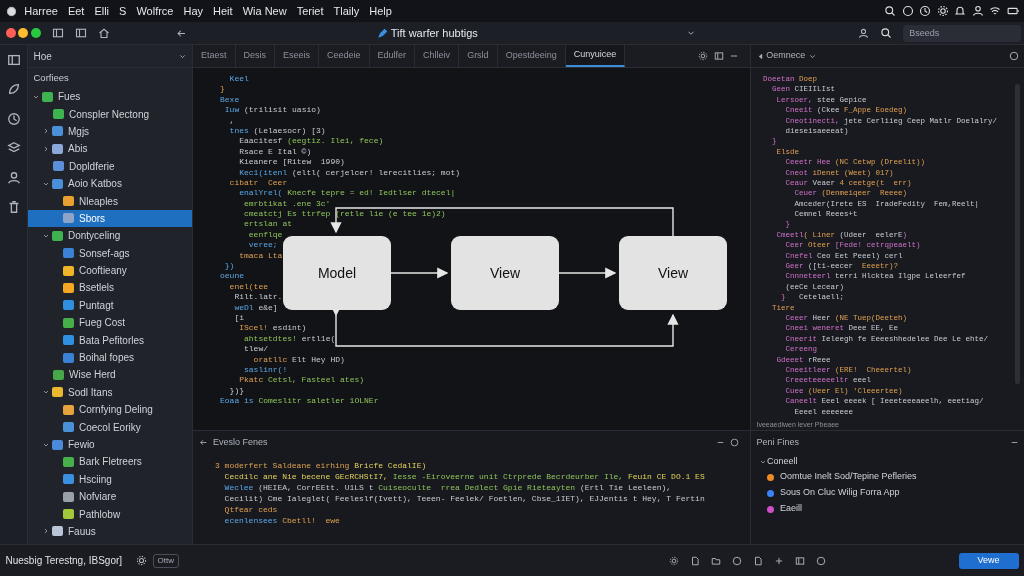 This screenshot has height=576, width=1024. What do you see at coordinates (110, 427) in the screenshot?
I see `tree-item: Coecol Eoriky` at bounding box center [110, 427].